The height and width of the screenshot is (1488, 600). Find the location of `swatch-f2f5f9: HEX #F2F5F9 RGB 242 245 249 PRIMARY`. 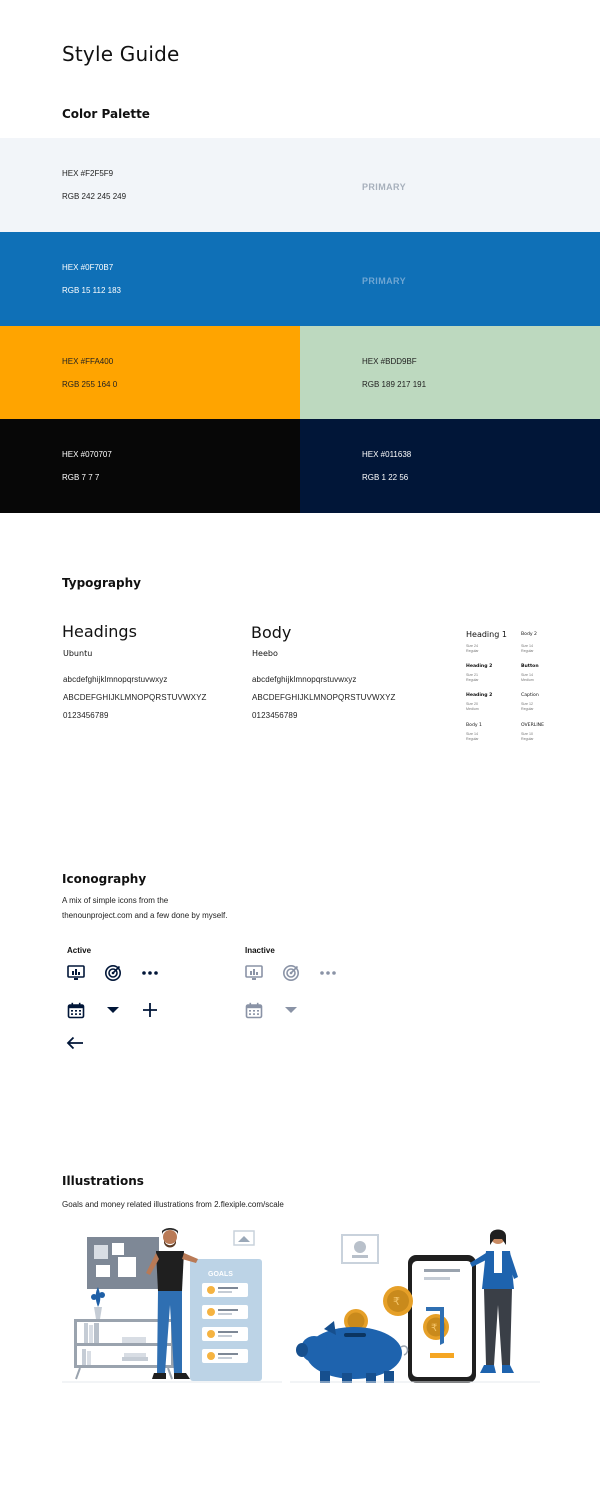

swatch-f2f5f9: HEX #F2F5F9 RGB 242 245 249 PRIMARY is located at coordinates (300, 185).